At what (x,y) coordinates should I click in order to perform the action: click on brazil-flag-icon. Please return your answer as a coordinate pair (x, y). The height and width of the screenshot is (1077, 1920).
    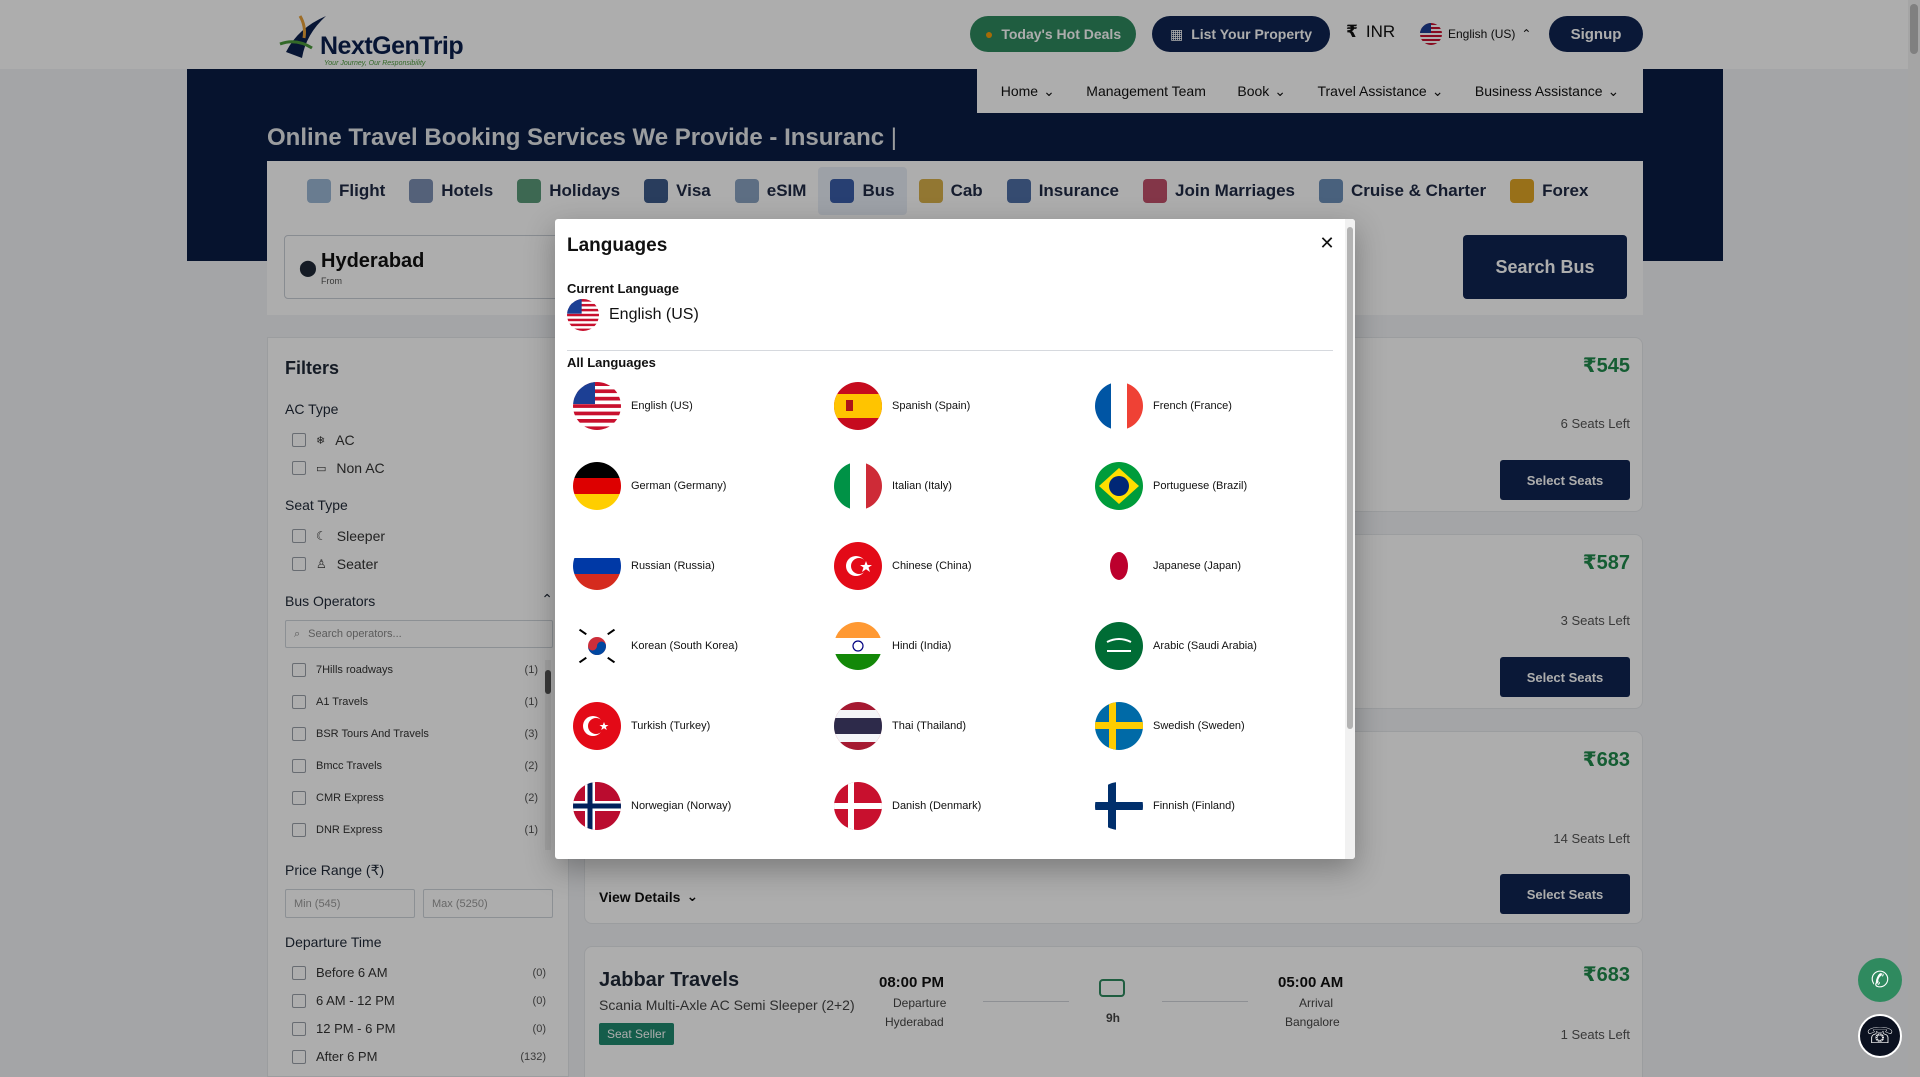
    Looking at the image, I should click on (1119, 486).